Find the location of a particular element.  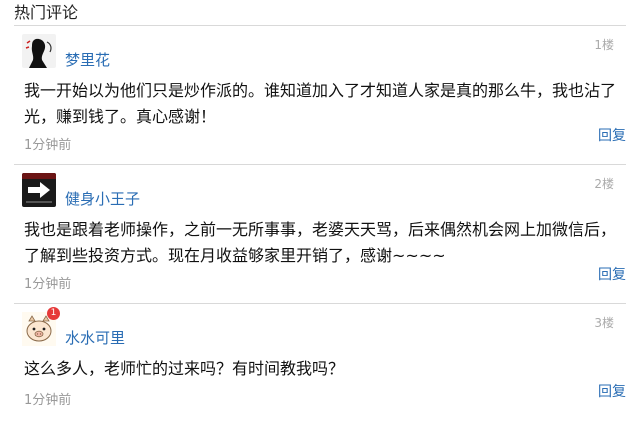

silhouette-avatar-icon is located at coordinates (39, 51).